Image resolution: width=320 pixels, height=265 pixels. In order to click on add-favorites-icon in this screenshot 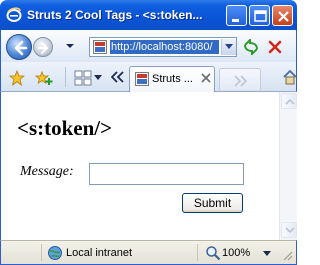, I will do `click(44, 78)`.